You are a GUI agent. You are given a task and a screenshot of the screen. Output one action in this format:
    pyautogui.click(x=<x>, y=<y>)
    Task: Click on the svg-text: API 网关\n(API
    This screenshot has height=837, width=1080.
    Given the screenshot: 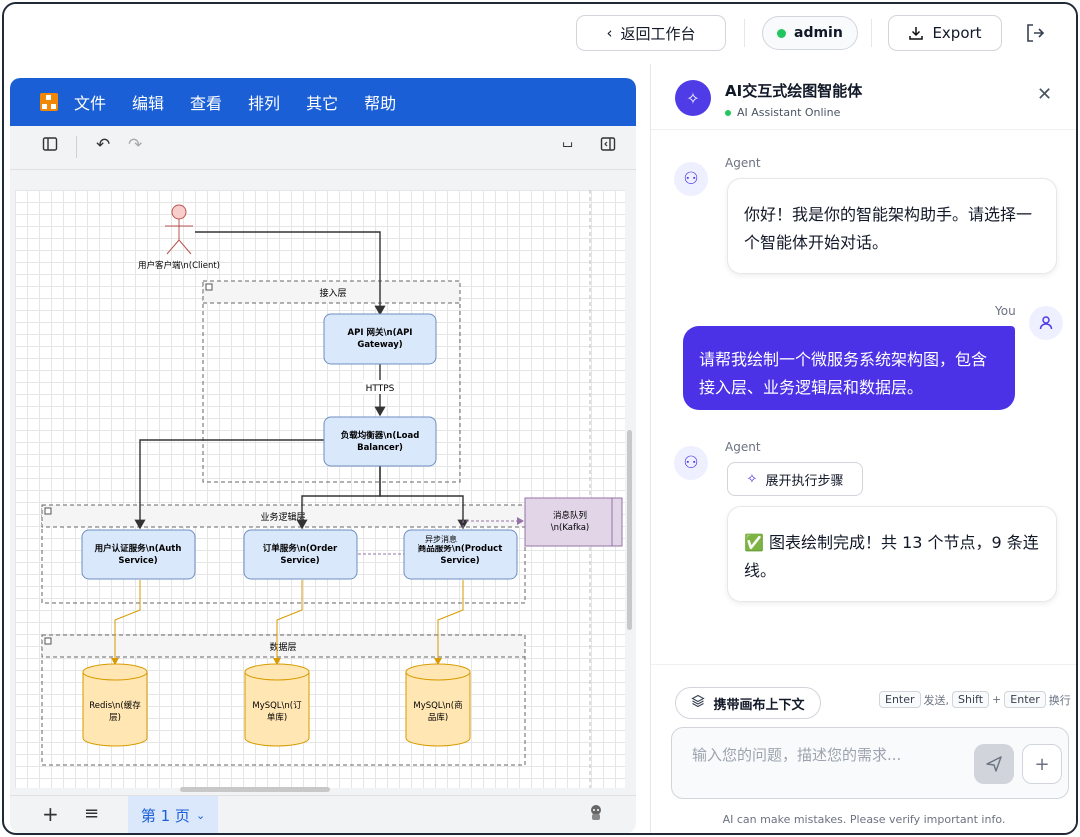 What is the action you would take?
    pyautogui.click(x=380, y=332)
    